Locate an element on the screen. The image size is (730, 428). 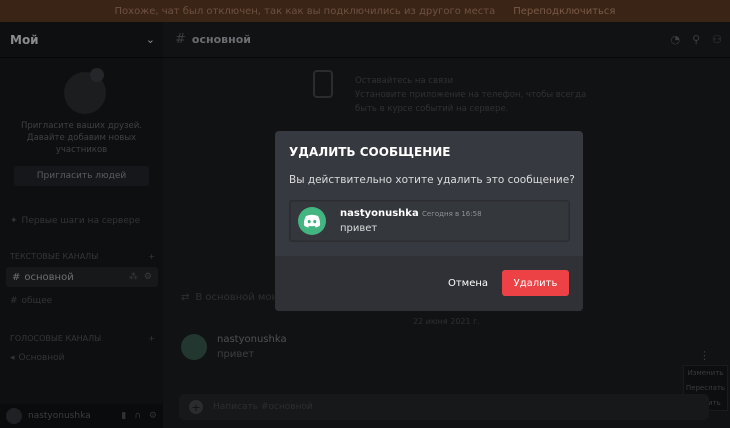
pin-icon: ⚲ is located at coordinates (696, 39).